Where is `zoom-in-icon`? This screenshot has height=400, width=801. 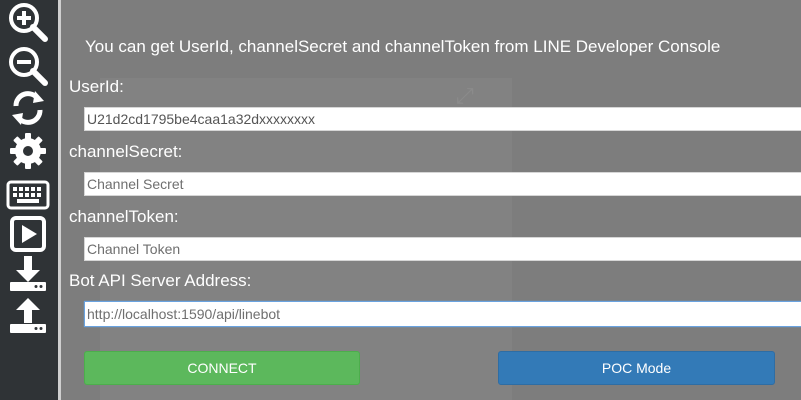
zoom-in-icon is located at coordinates (28, 22).